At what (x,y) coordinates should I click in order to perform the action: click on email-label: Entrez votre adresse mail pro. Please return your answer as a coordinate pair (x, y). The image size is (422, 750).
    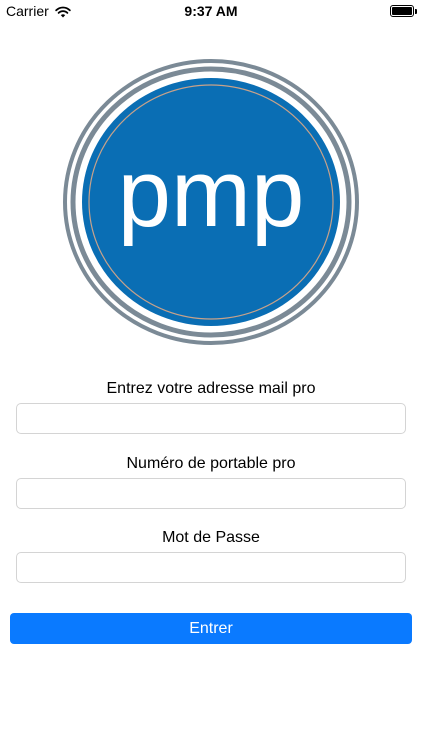
    Looking at the image, I should click on (211, 388).